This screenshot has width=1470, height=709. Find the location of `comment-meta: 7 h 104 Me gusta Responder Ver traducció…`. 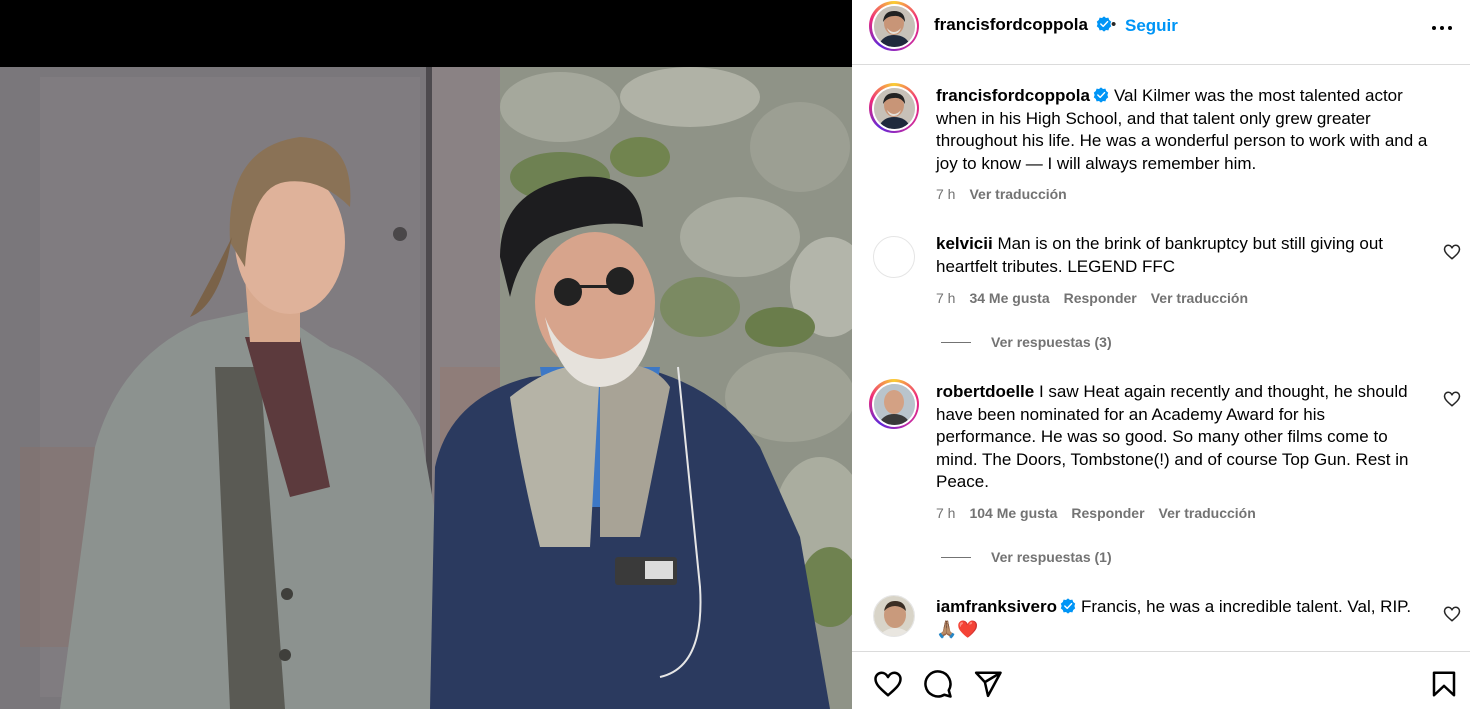

comment-meta: 7 h 104 Me gusta Responder Ver traducció… is located at coordinates (1096, 513).